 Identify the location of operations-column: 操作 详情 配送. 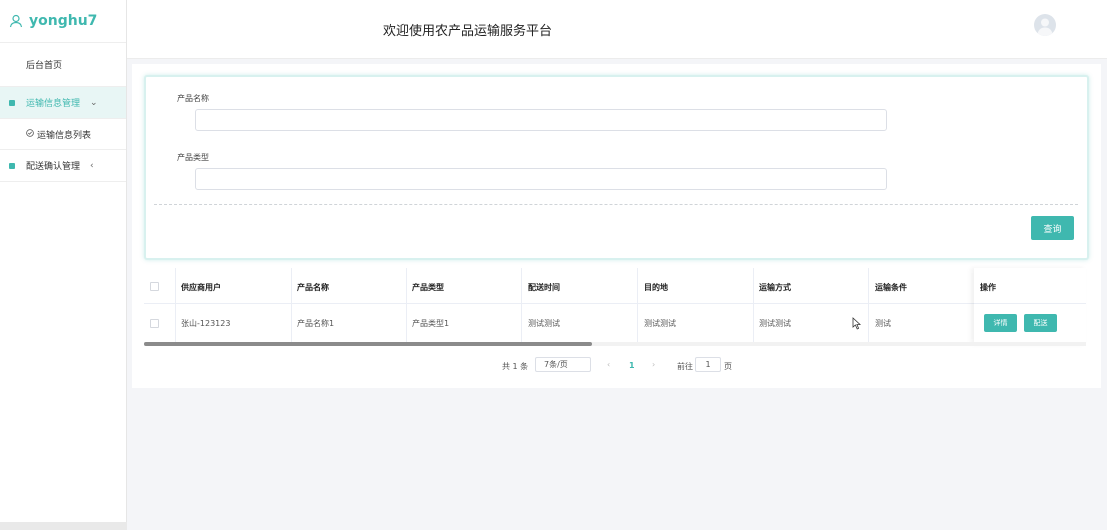
(1030, 306).